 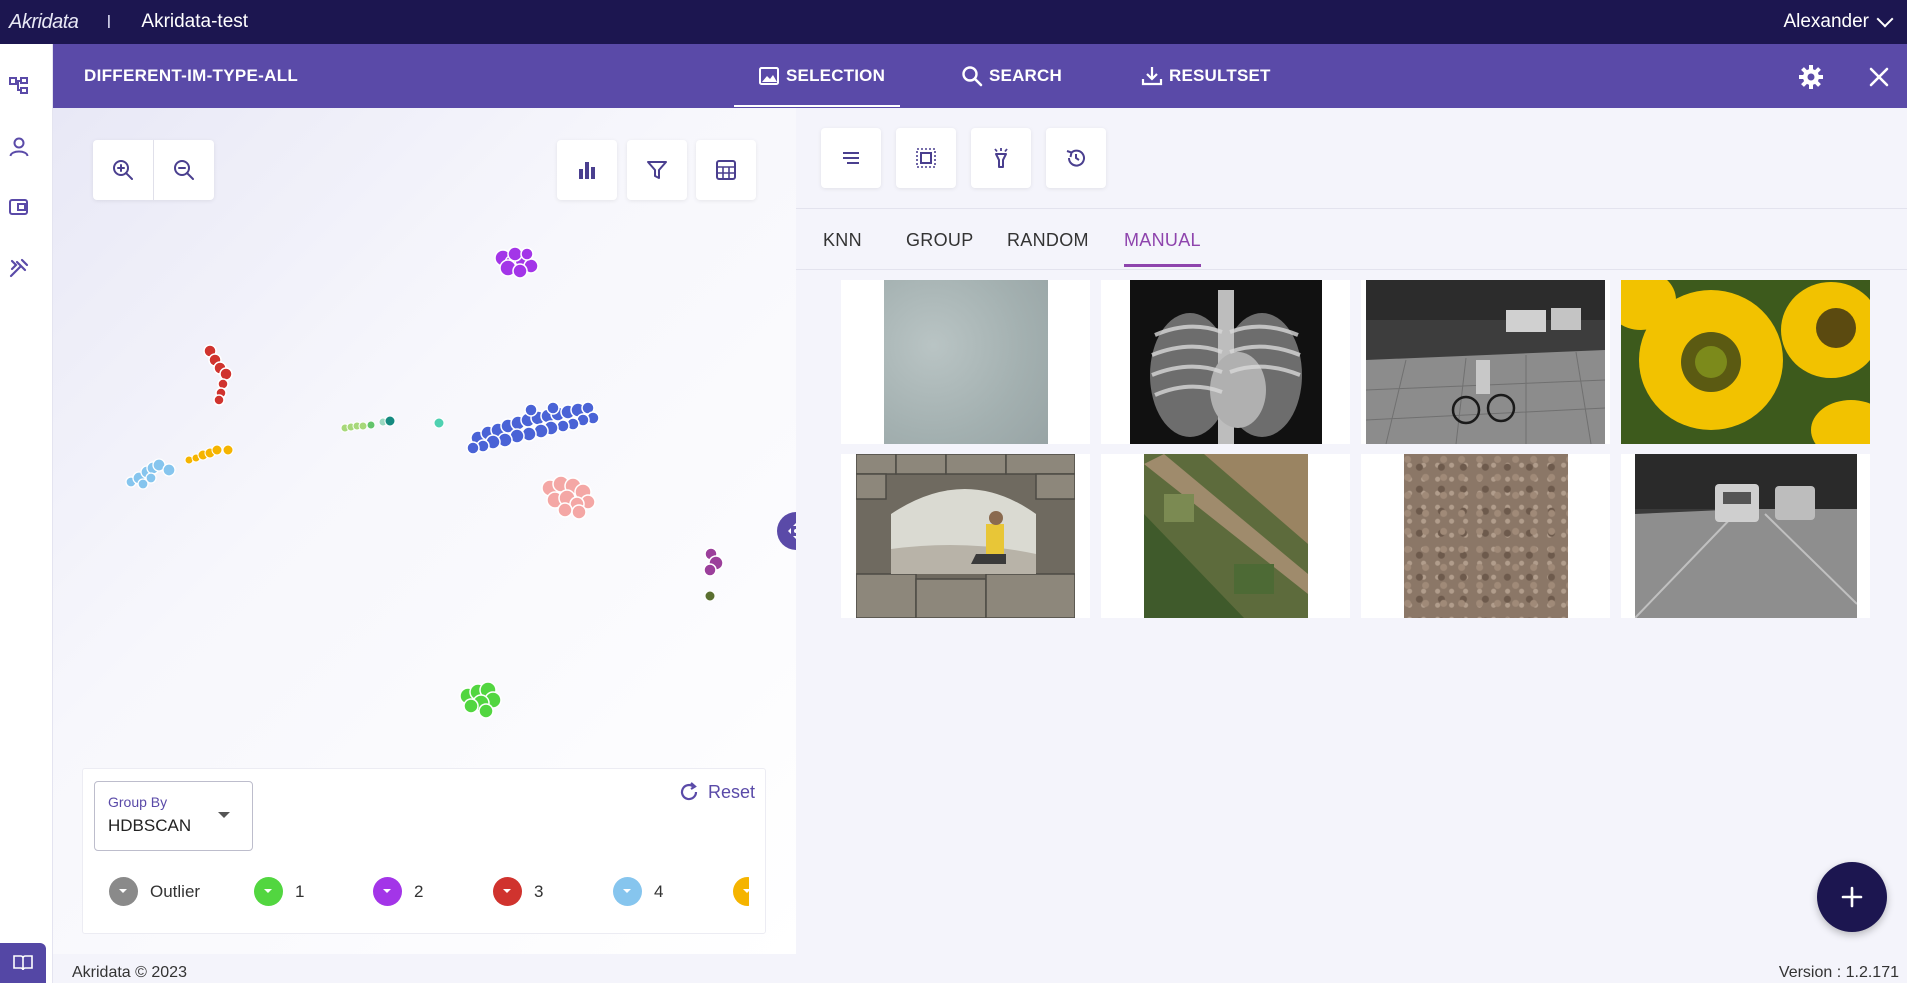 I want to click on legend-item-4: 4, so click(x=638, y=891).